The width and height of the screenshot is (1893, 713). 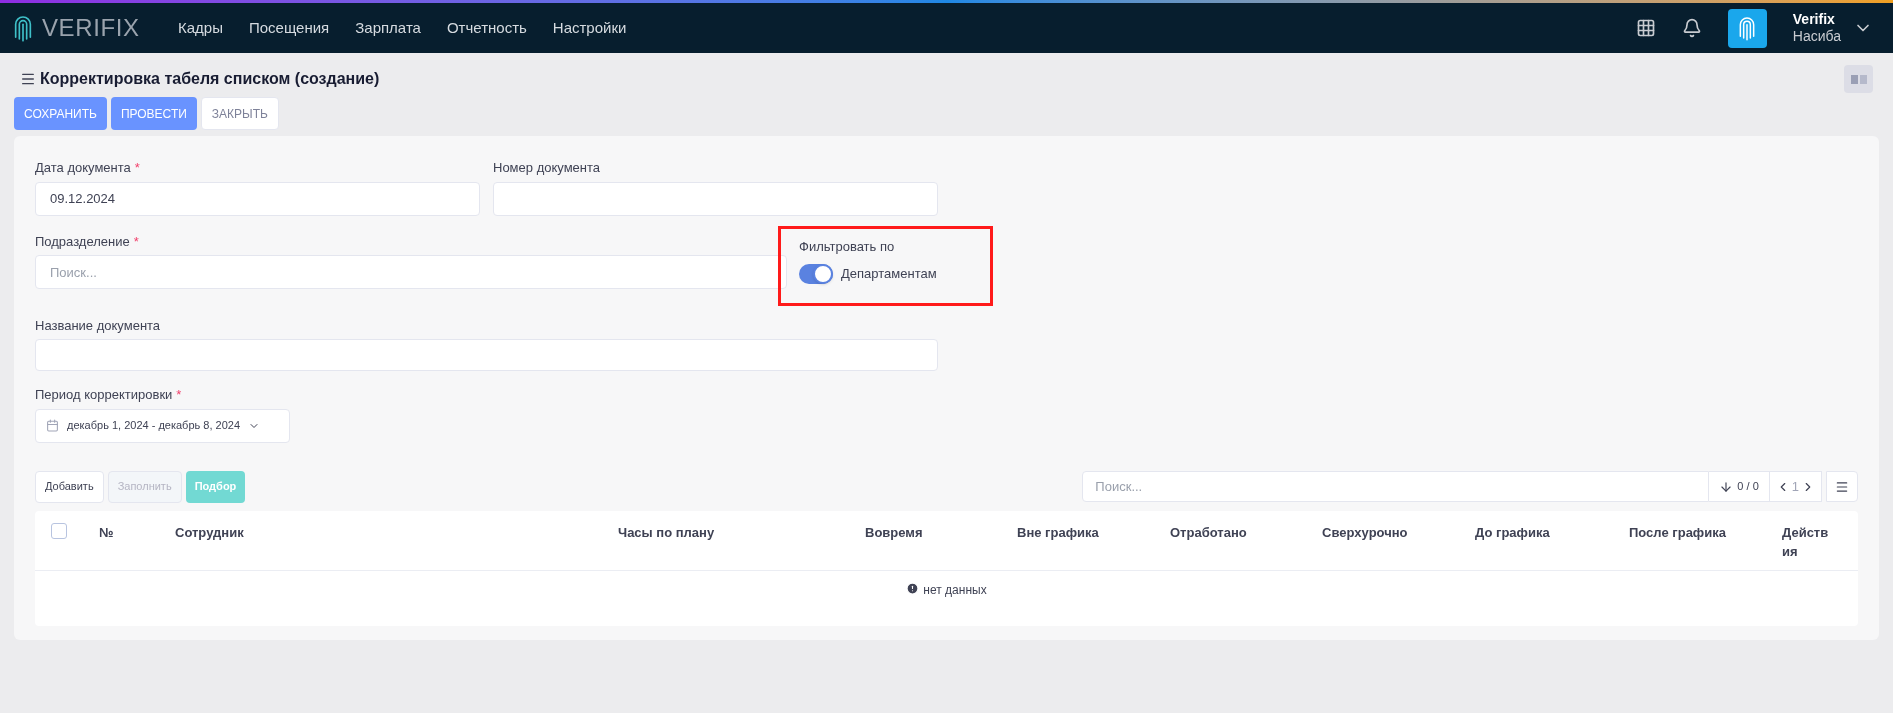 What do you see at coordinates (1858, 79) in the screenshot?
I see `translate-icon` at bounding box center [1858, 79].